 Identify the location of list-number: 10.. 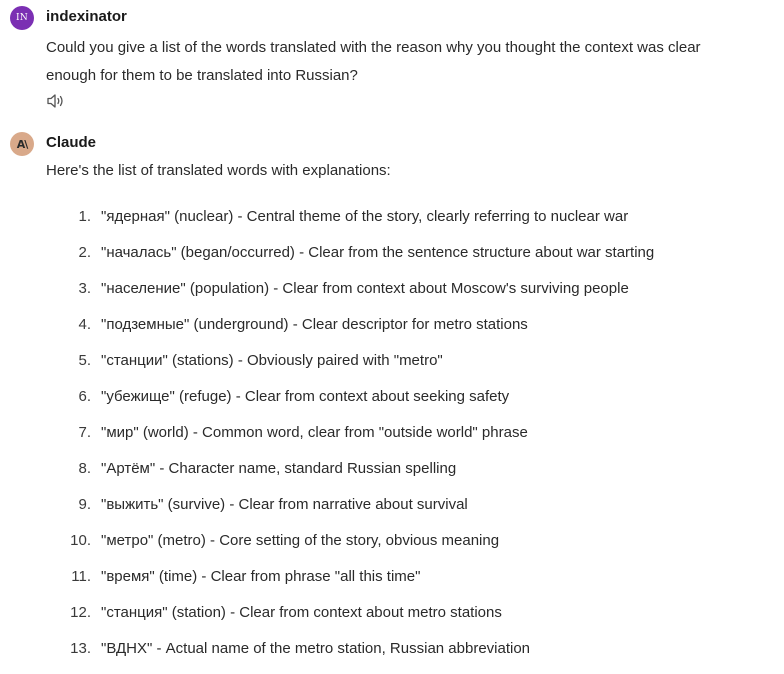
(80, 540).